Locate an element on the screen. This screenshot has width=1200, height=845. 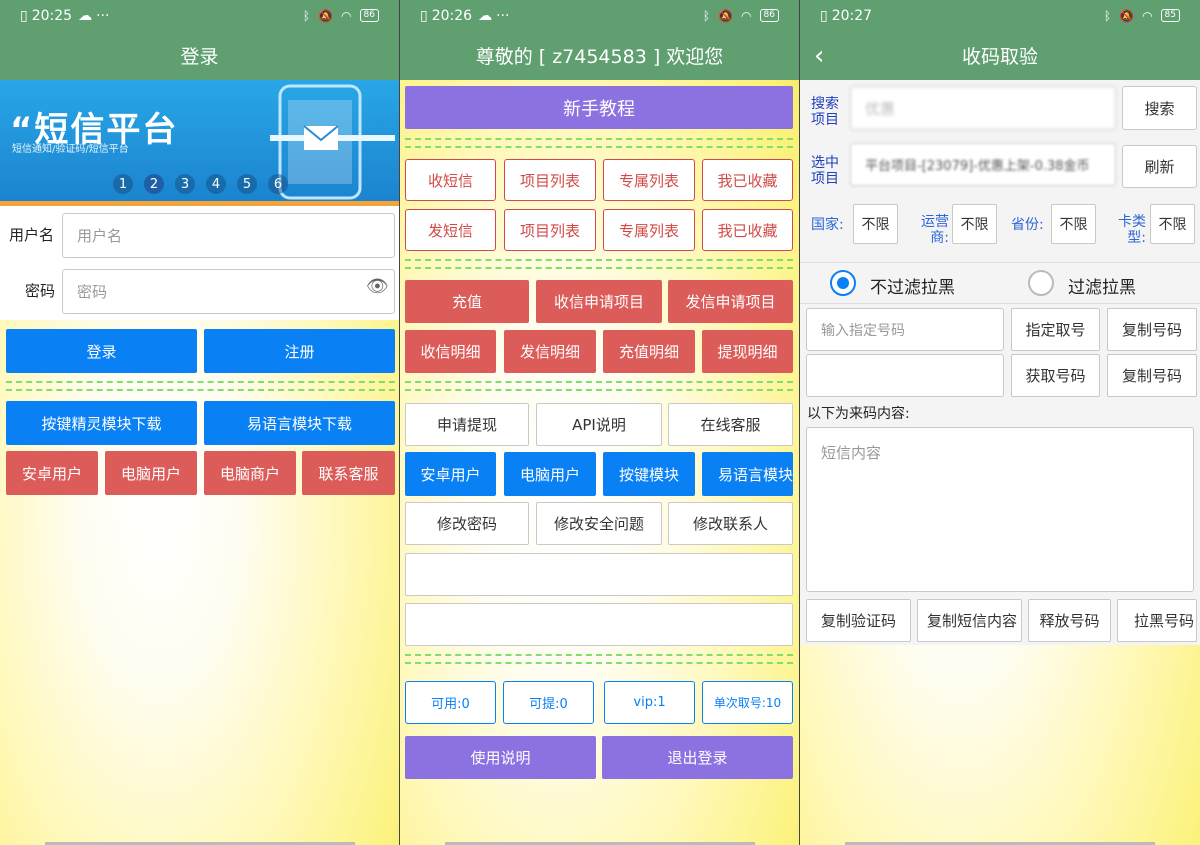
eye-icon: 👁 is located at coordinates (377, 286).